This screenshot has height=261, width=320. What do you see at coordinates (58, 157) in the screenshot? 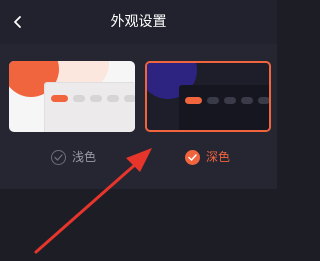
I see `radio-unchecked-icon` at bounding box center [58, 157].